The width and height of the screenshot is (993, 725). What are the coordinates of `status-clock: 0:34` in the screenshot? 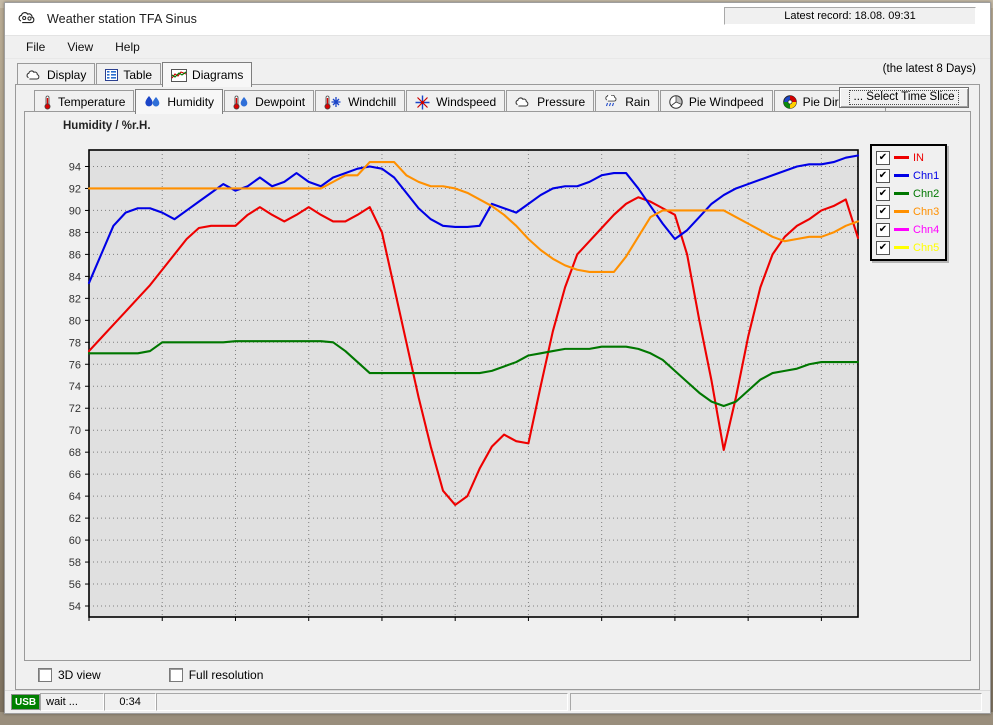 It's located at (130, 702).